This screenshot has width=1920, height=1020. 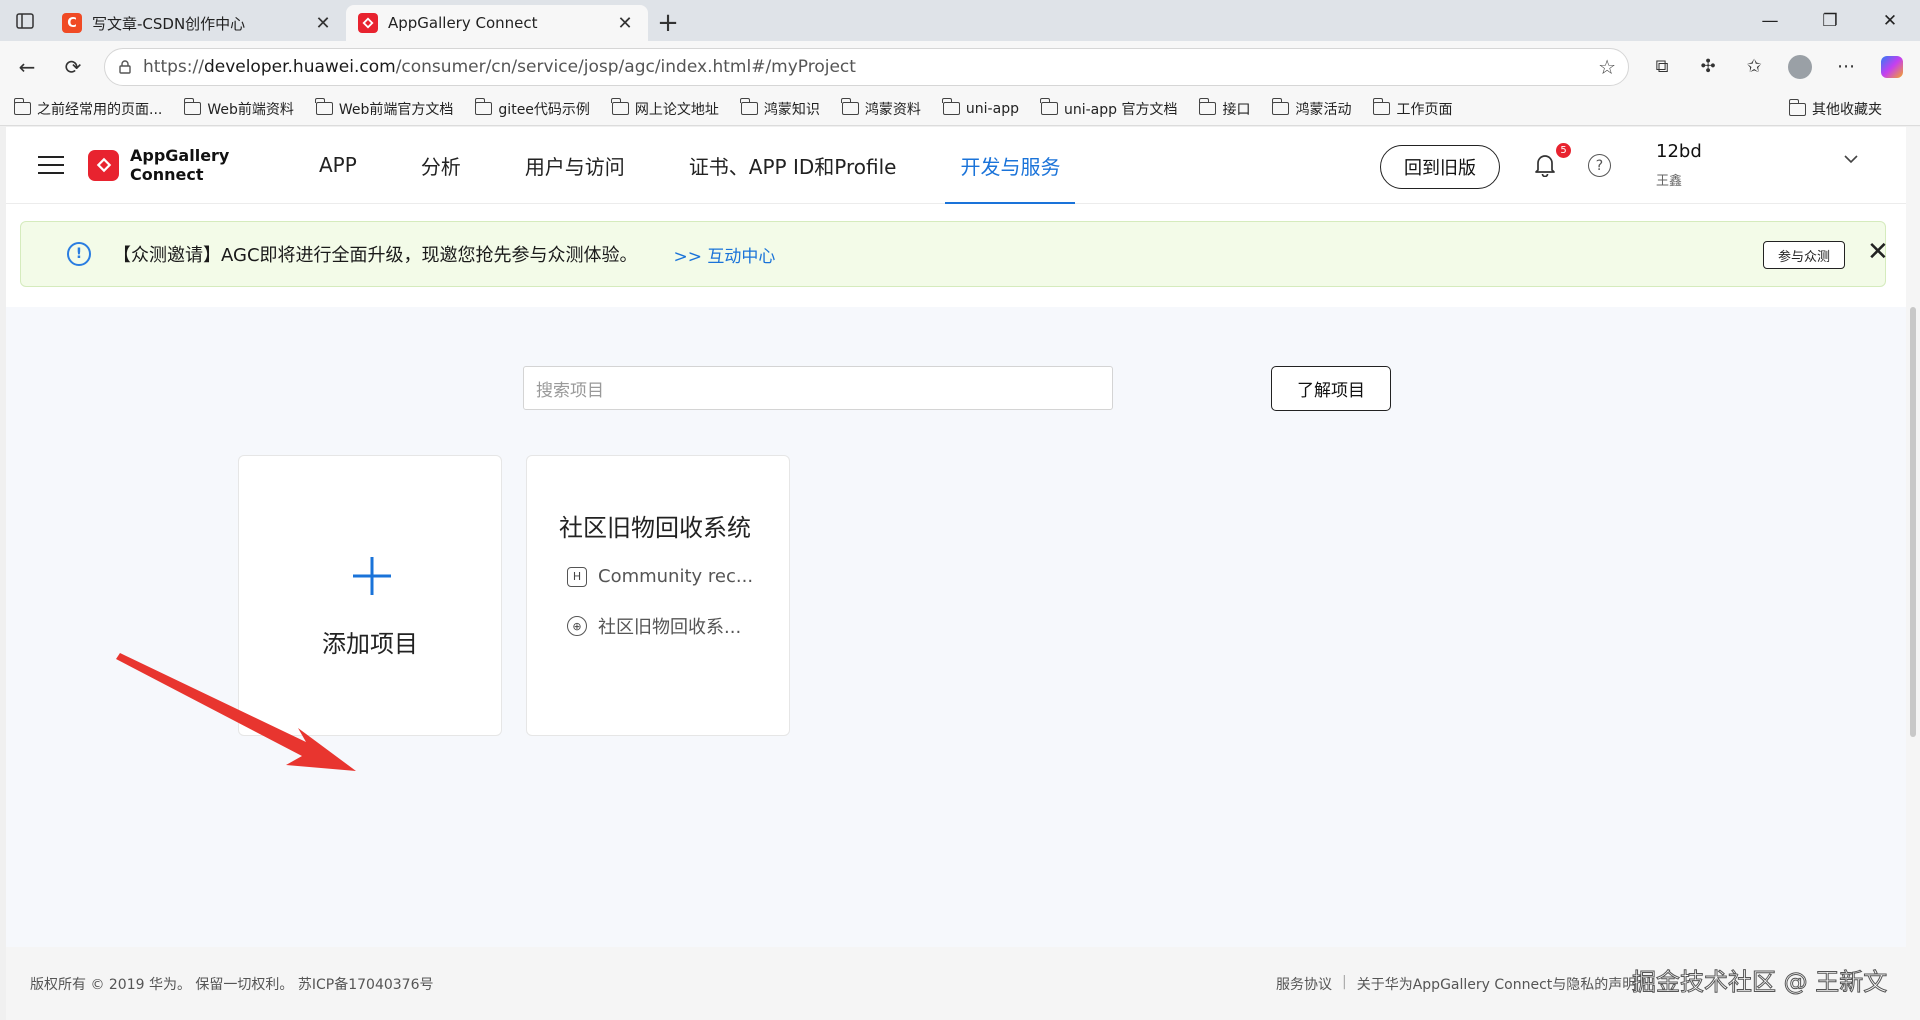 What do you see at coordinates (27, 67) in the screenshot?
I see `back-icon: ←` at bounding box center [27, 67].